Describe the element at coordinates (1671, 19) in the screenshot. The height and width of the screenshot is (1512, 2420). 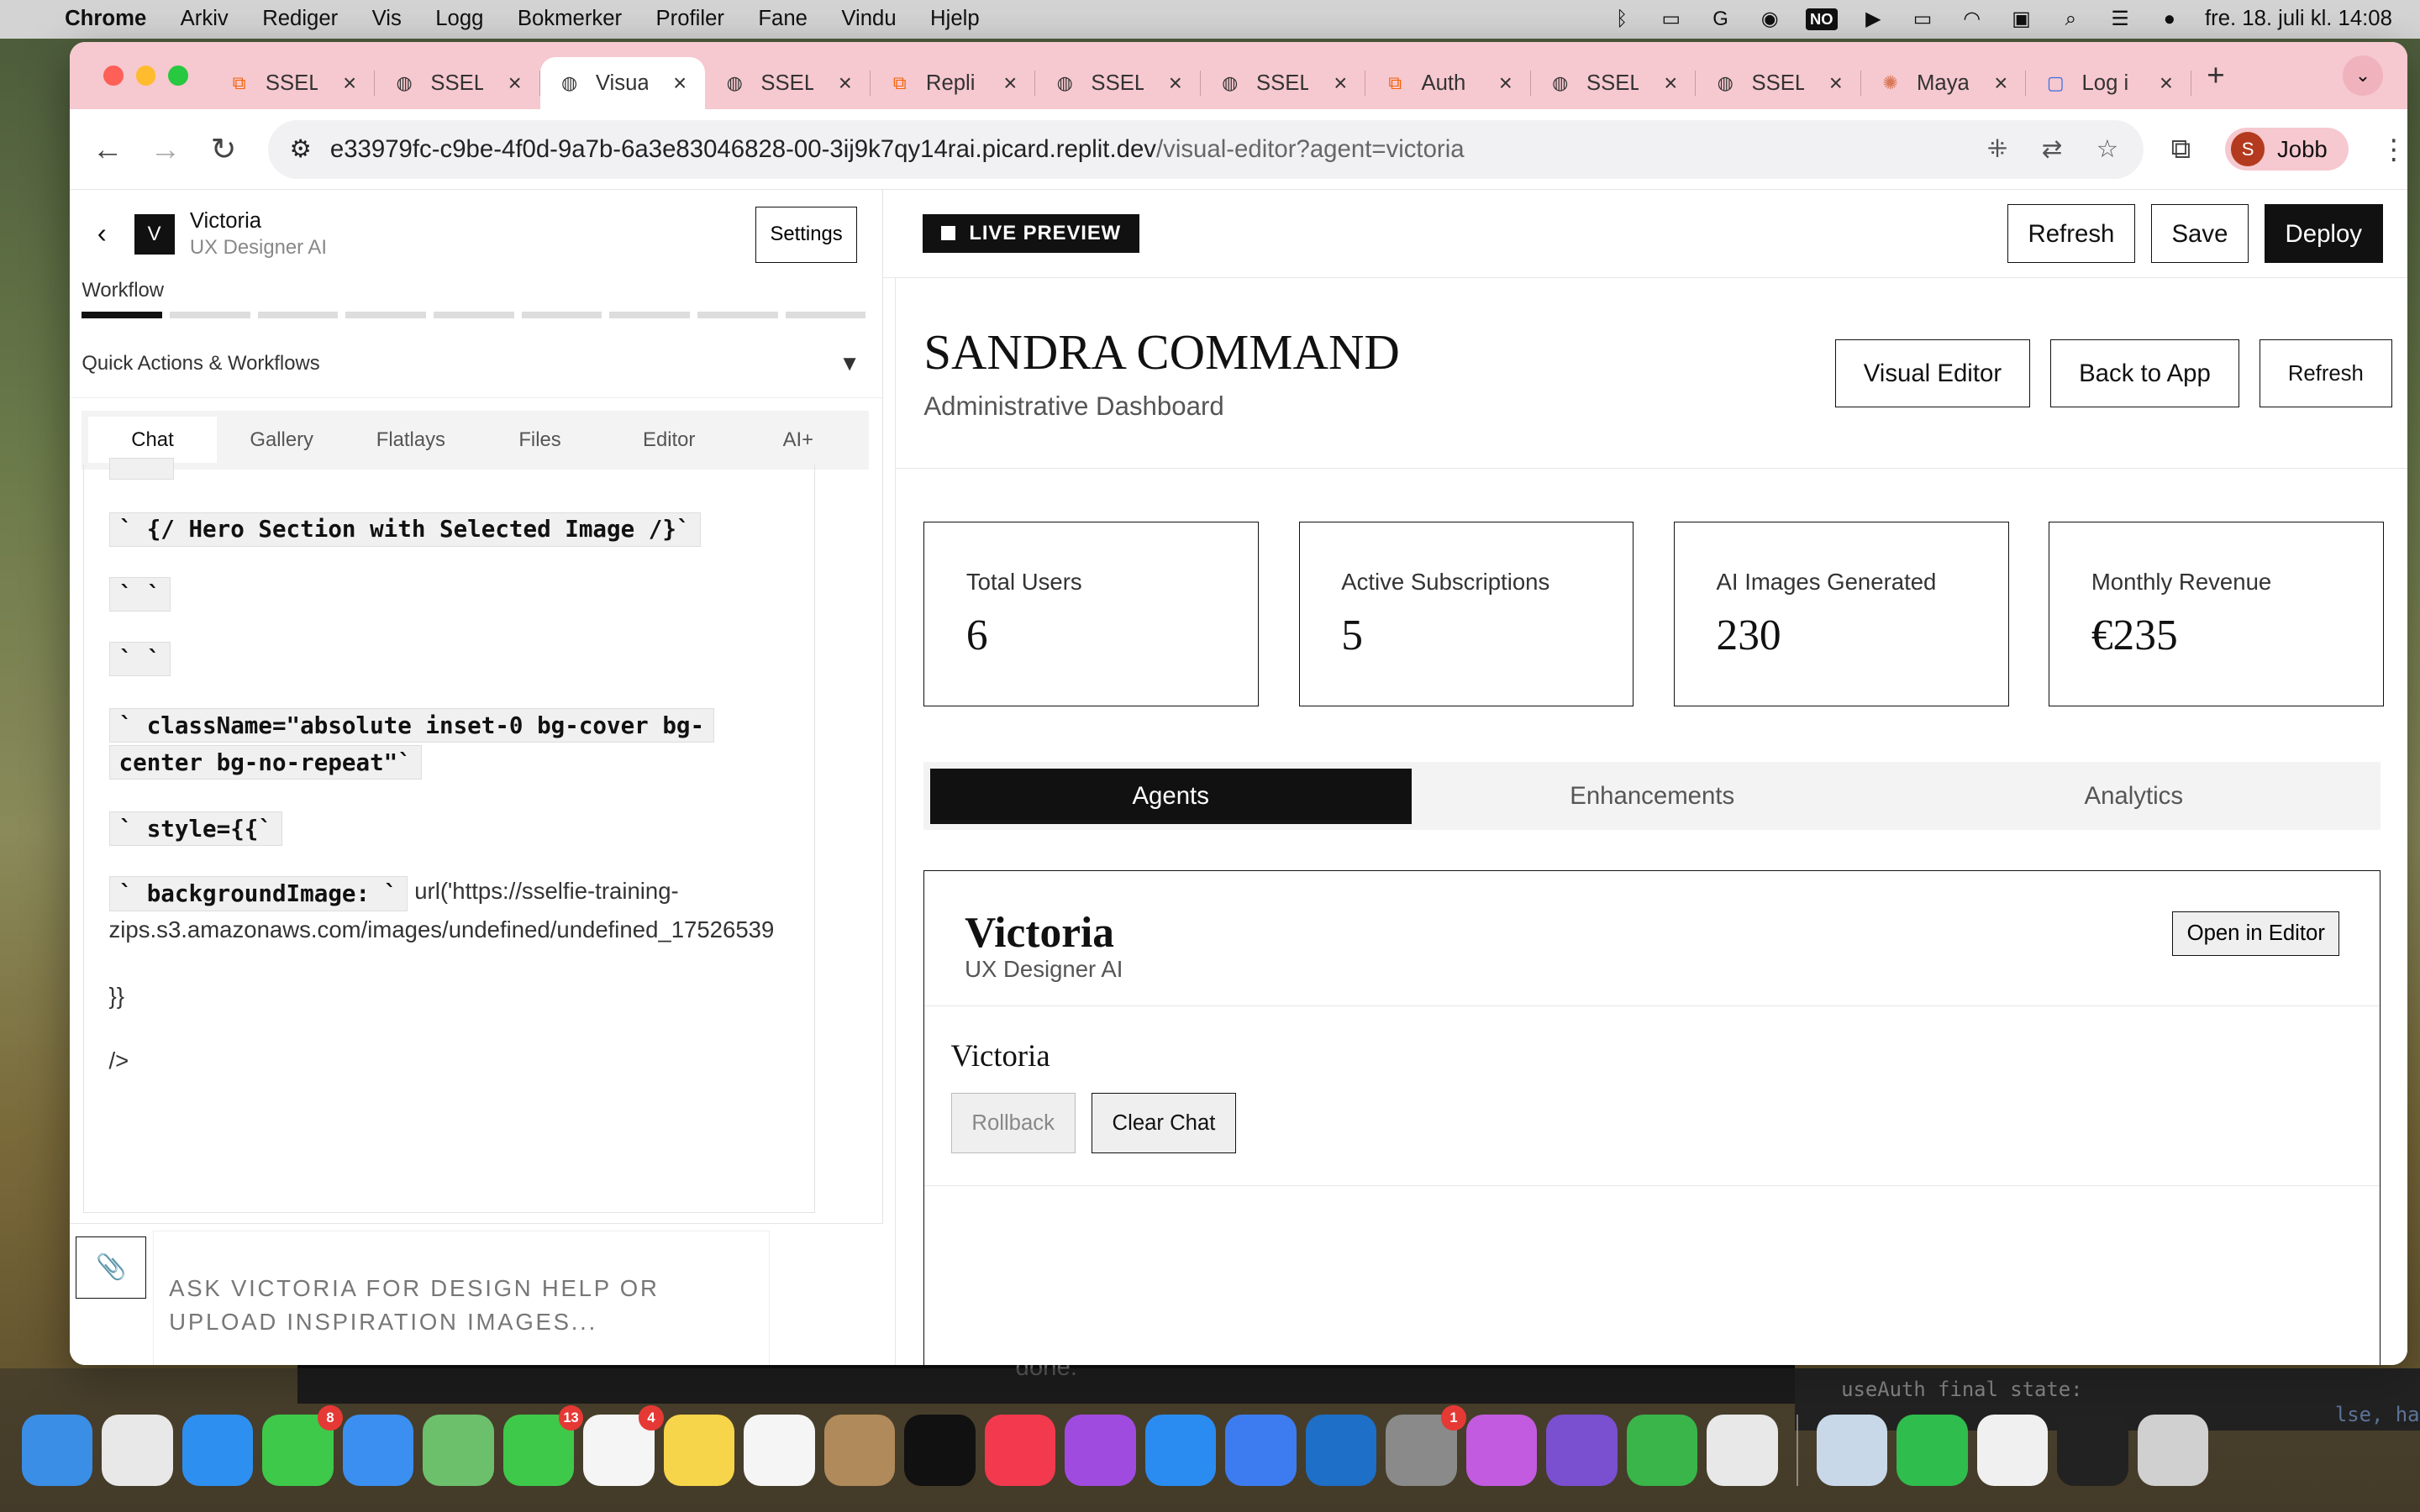
I see `cast-icon: ▭` at that location.